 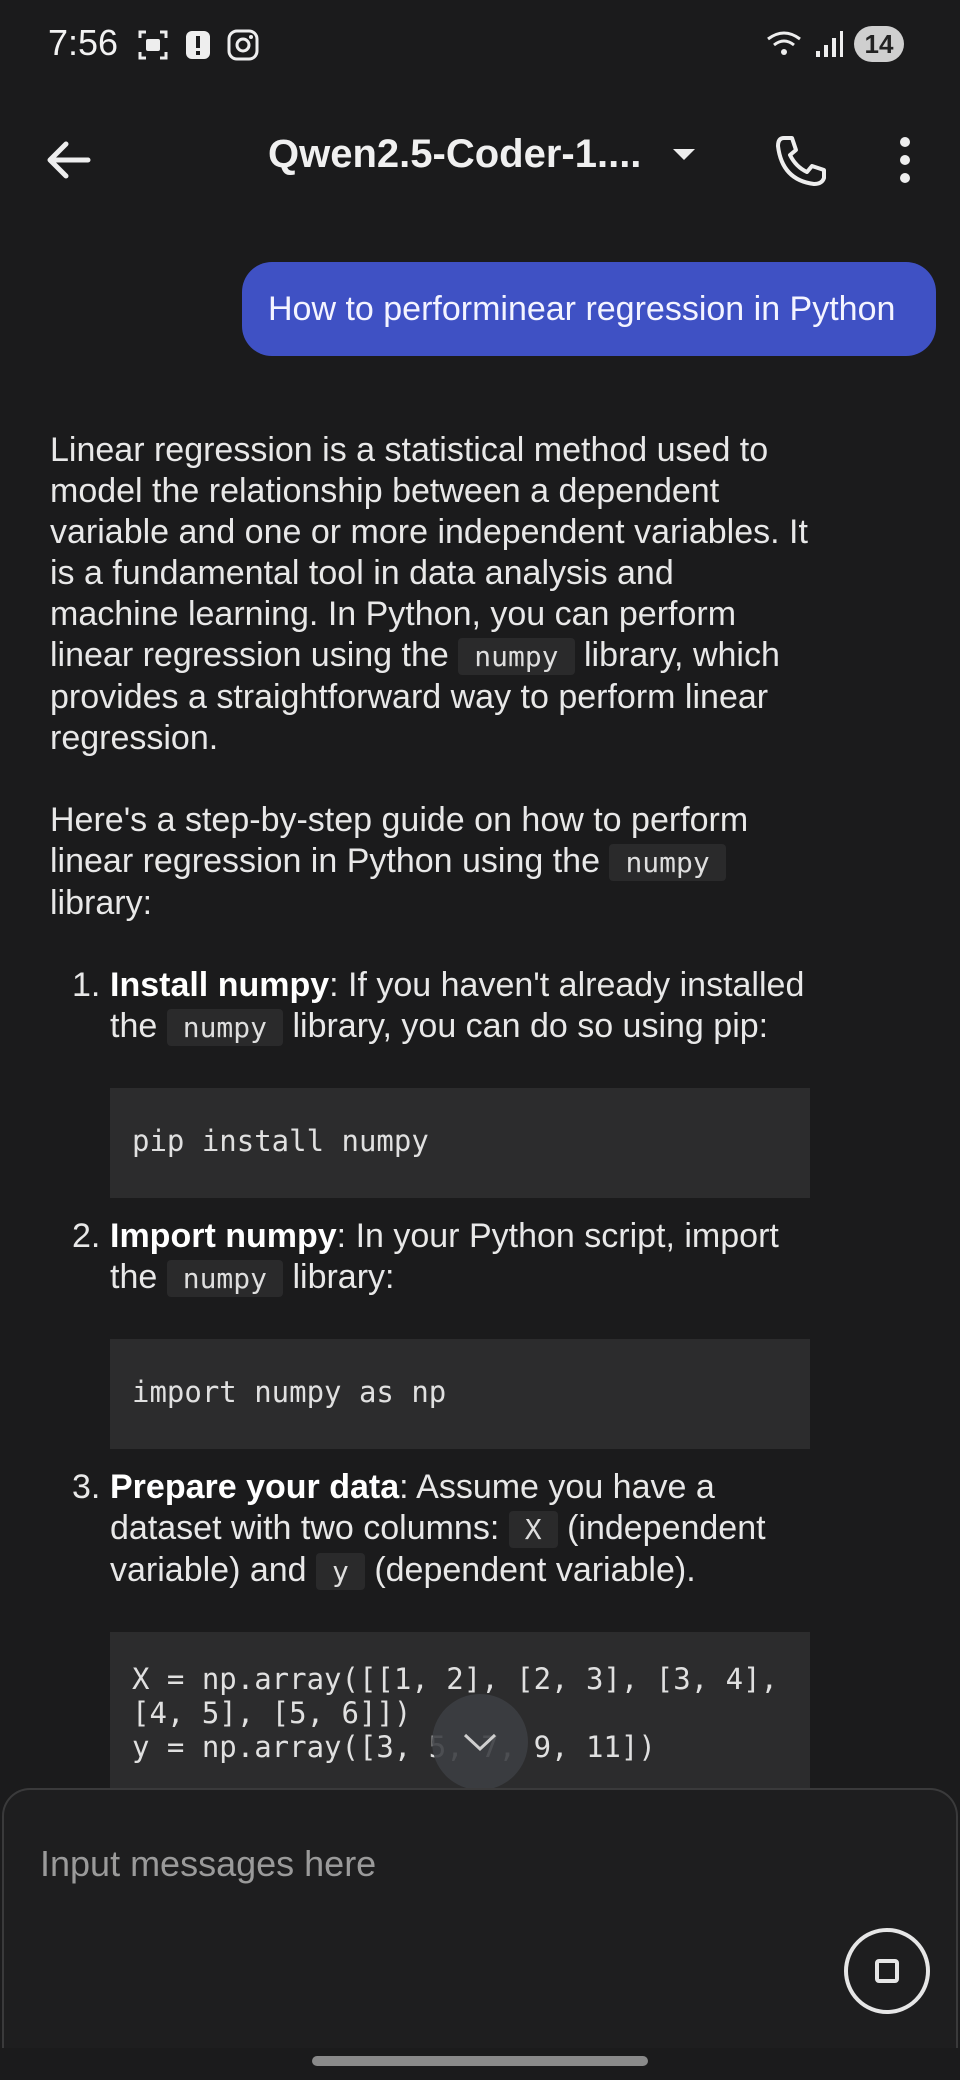 I want to click on scroll-to-bottom-button, so click(x=480, y=1742).